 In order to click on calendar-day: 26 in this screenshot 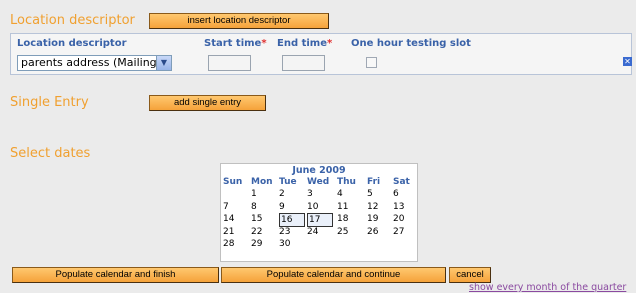, I will do `click(380, 232)`.